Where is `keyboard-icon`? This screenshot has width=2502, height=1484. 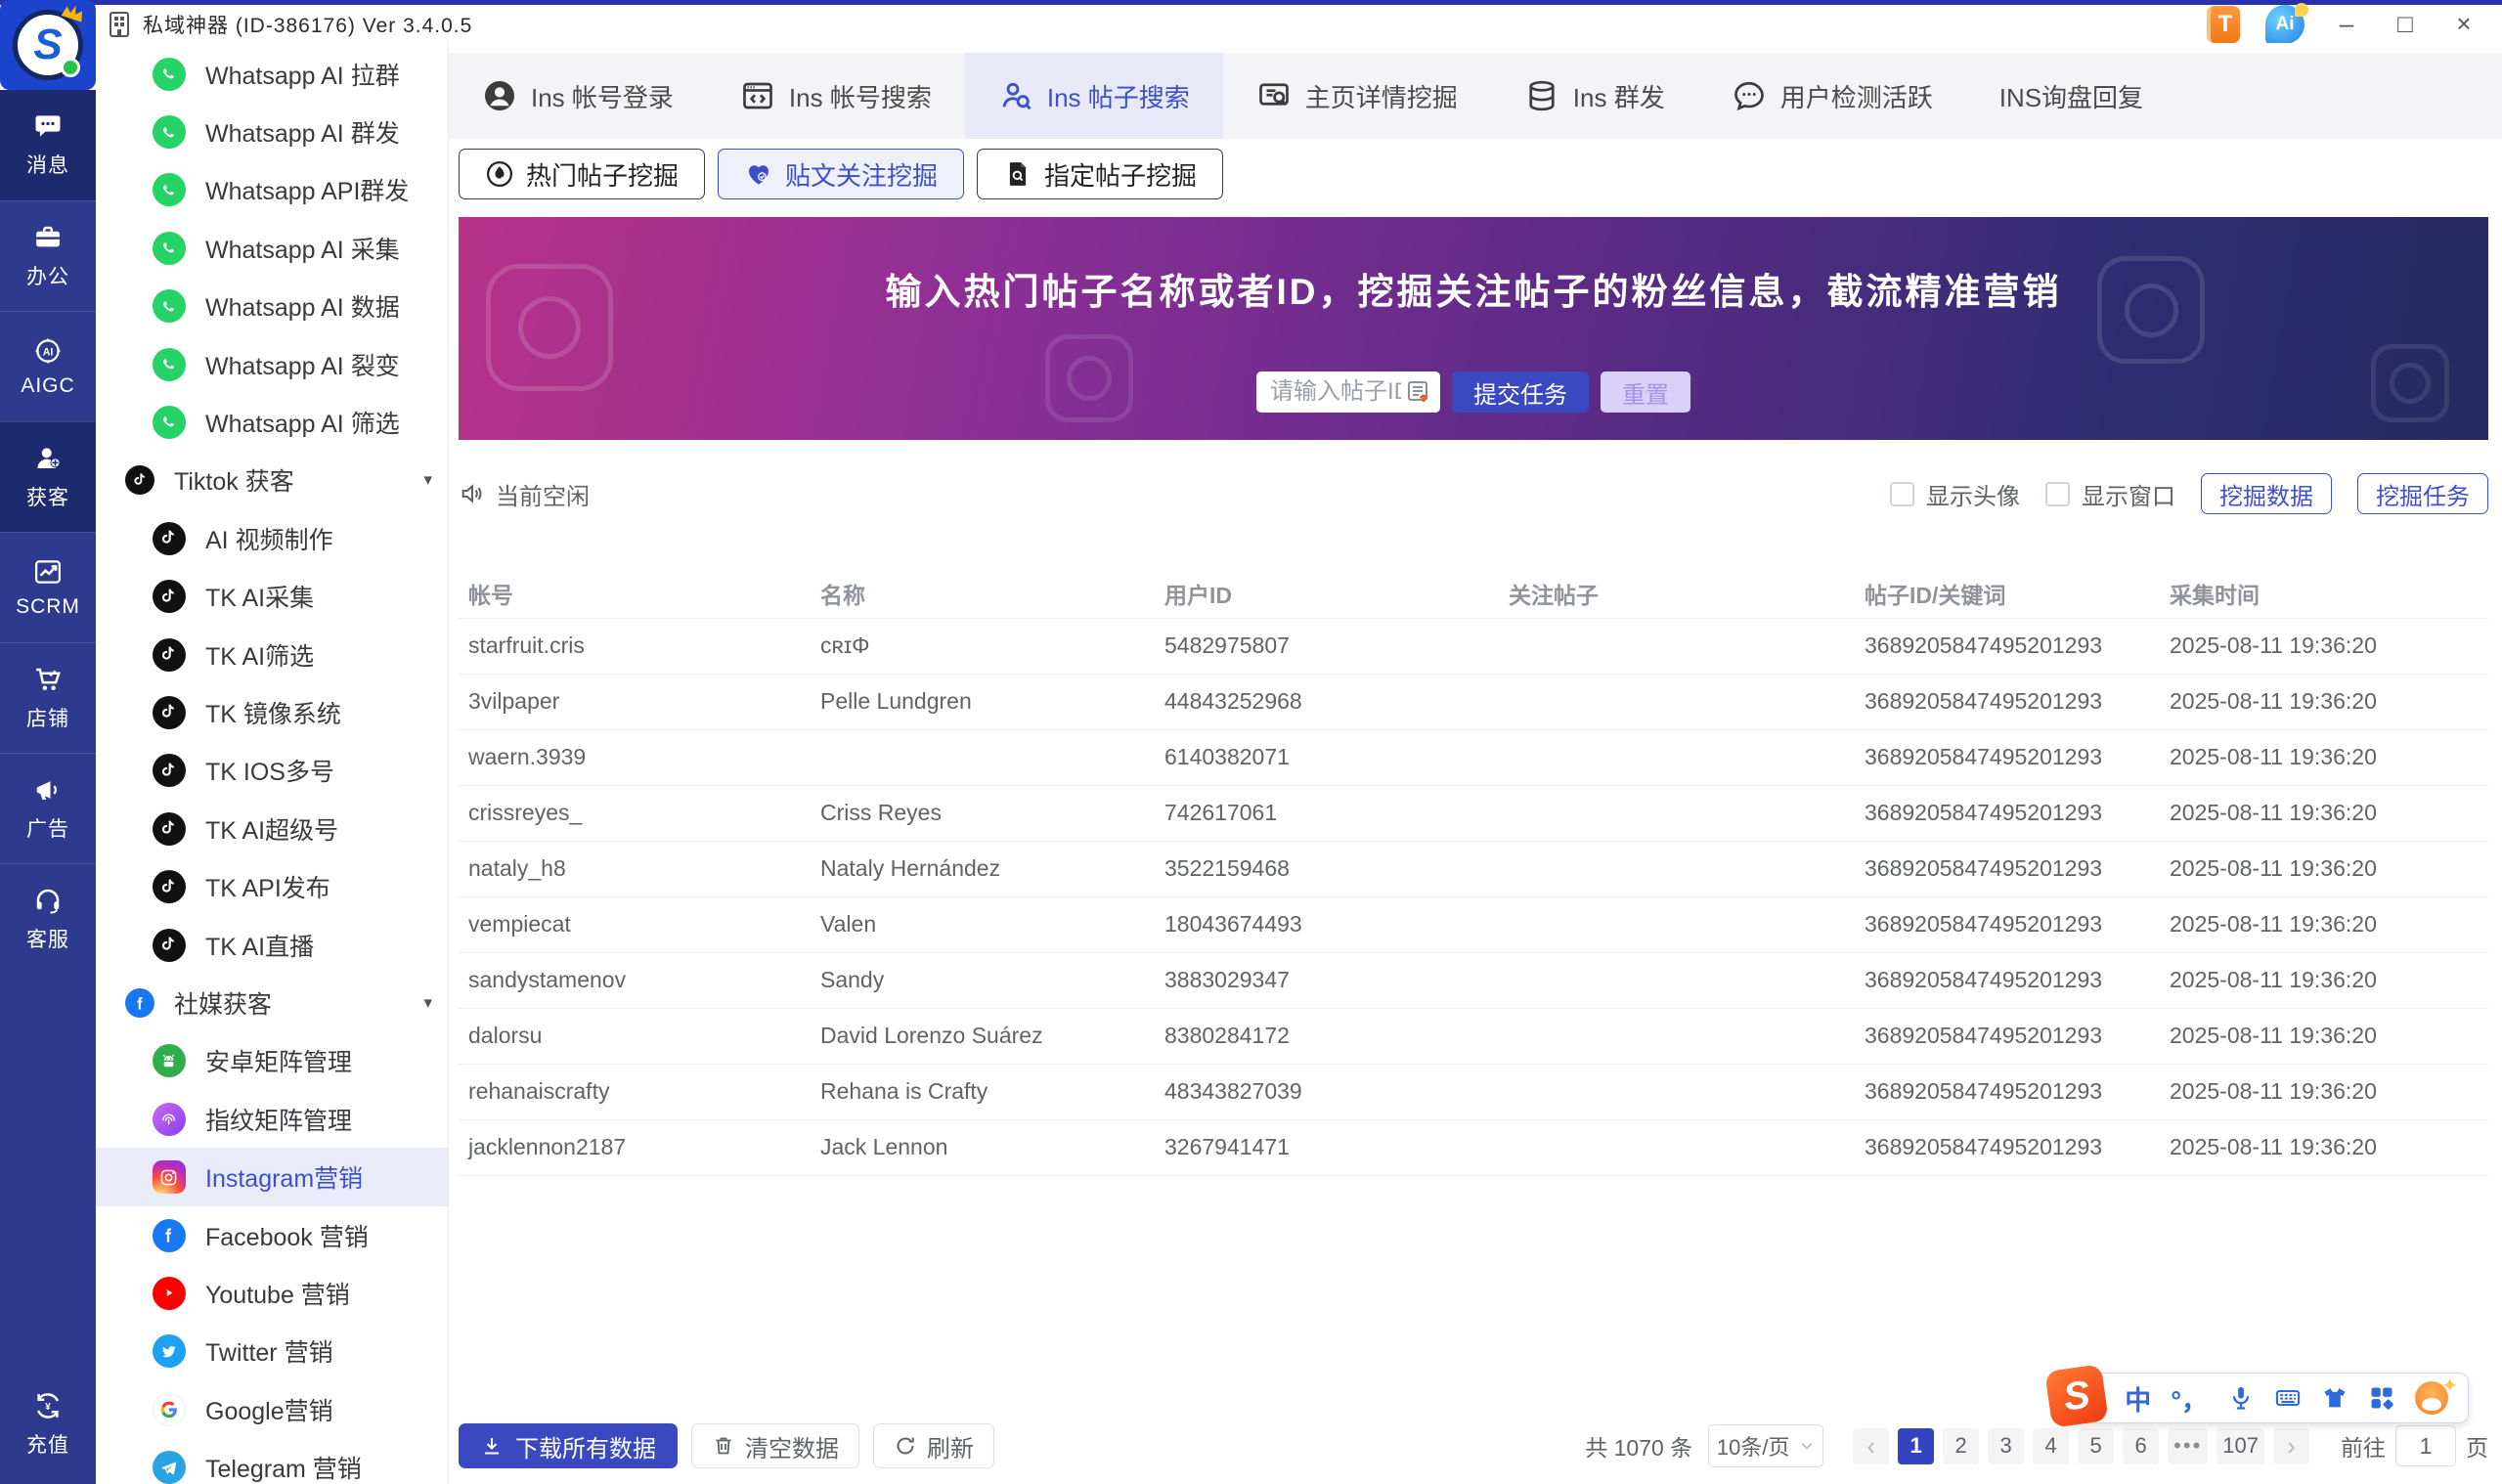 keyboard-icon is located at coordinates (2288, 1398).